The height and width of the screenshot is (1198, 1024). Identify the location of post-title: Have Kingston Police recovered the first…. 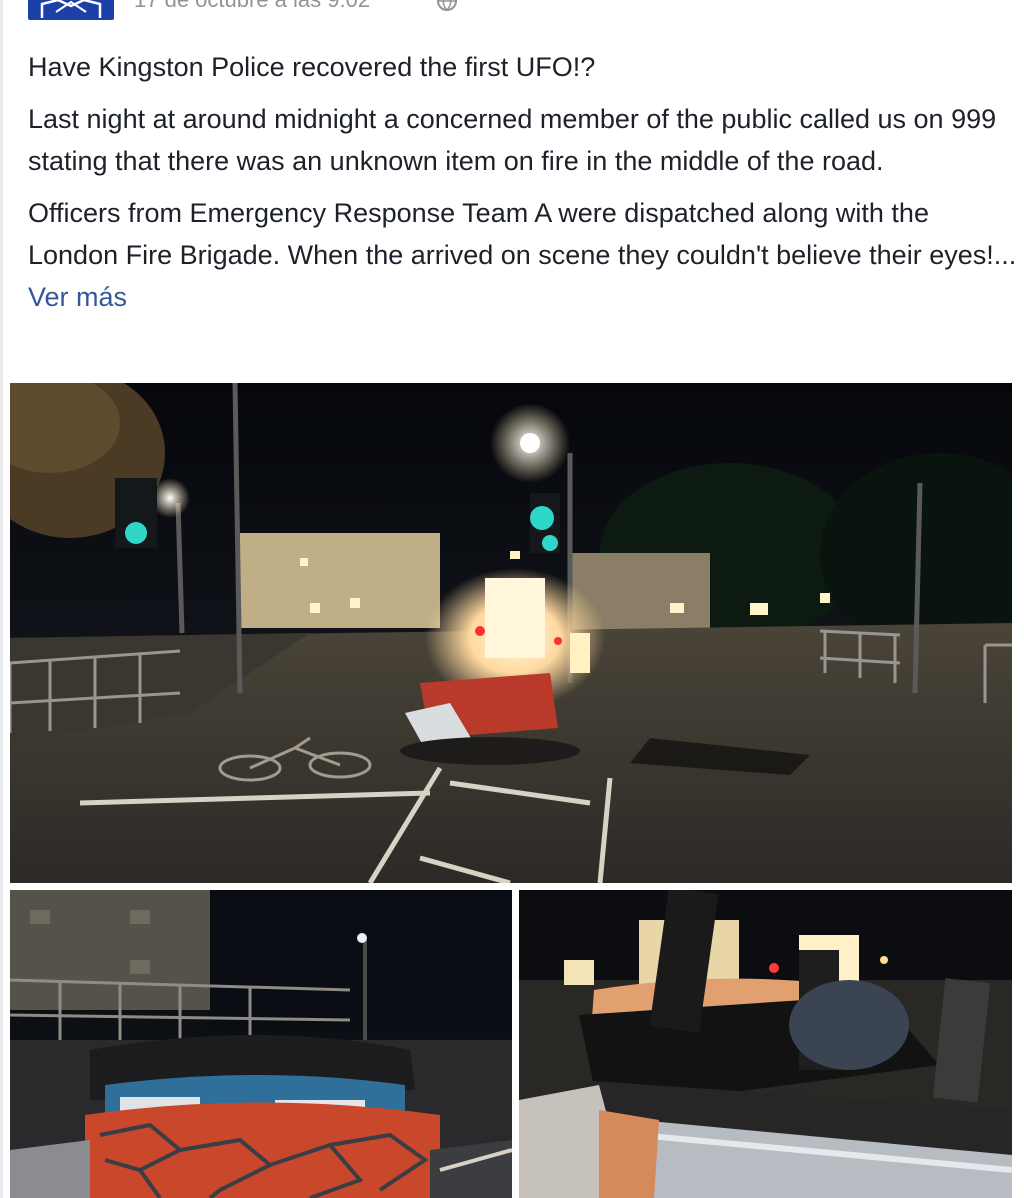
(312, 67).